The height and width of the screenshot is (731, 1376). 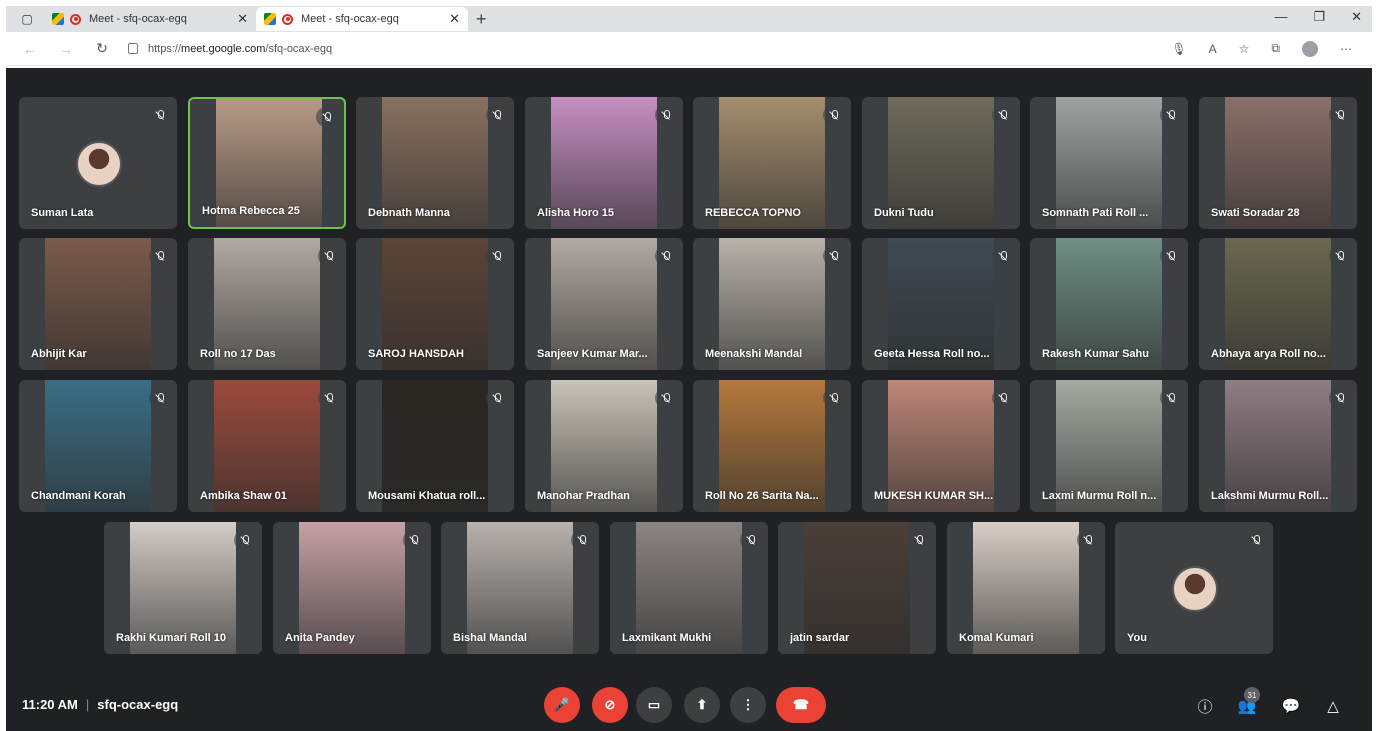 What do you see at coordinates (820, 638) in the screenshot?
I see `participant-name: jatin sardar` at bounding box center [820, 638].